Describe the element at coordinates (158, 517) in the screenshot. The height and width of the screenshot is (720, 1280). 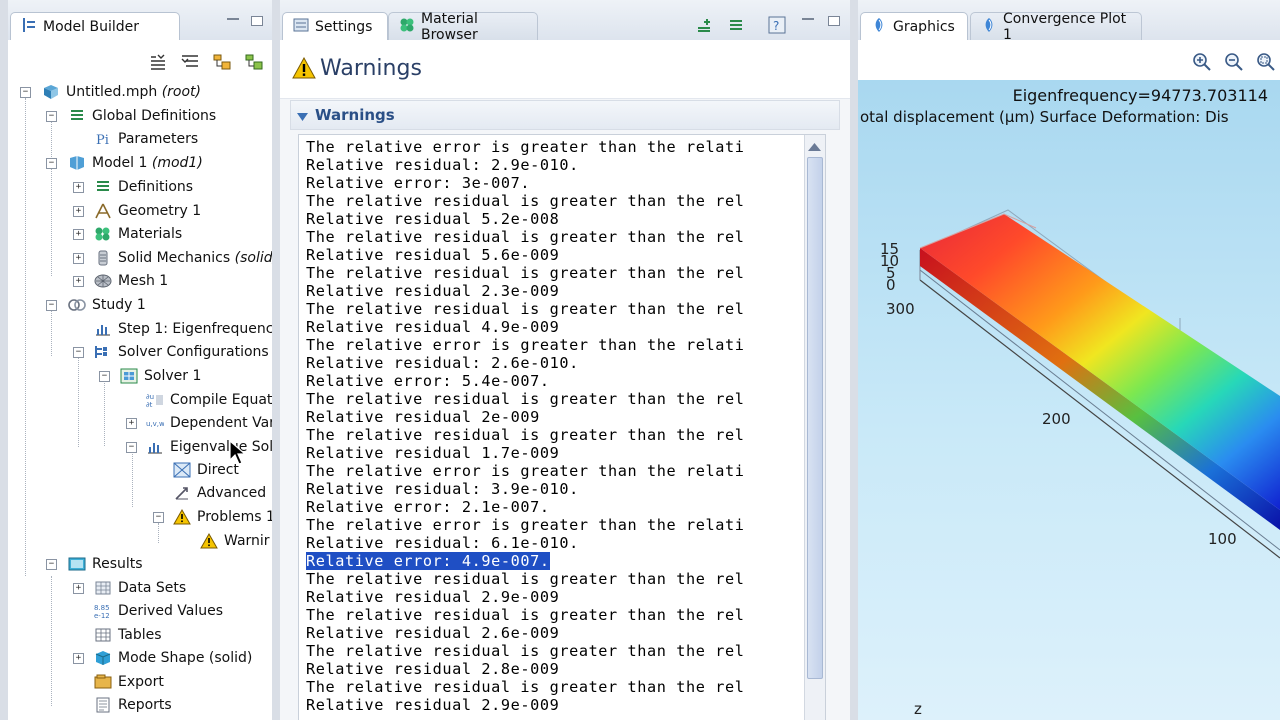
I see `expander-problems-1: −` at that location.